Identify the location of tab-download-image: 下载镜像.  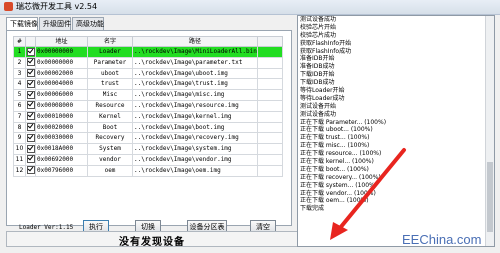
(22, 24).